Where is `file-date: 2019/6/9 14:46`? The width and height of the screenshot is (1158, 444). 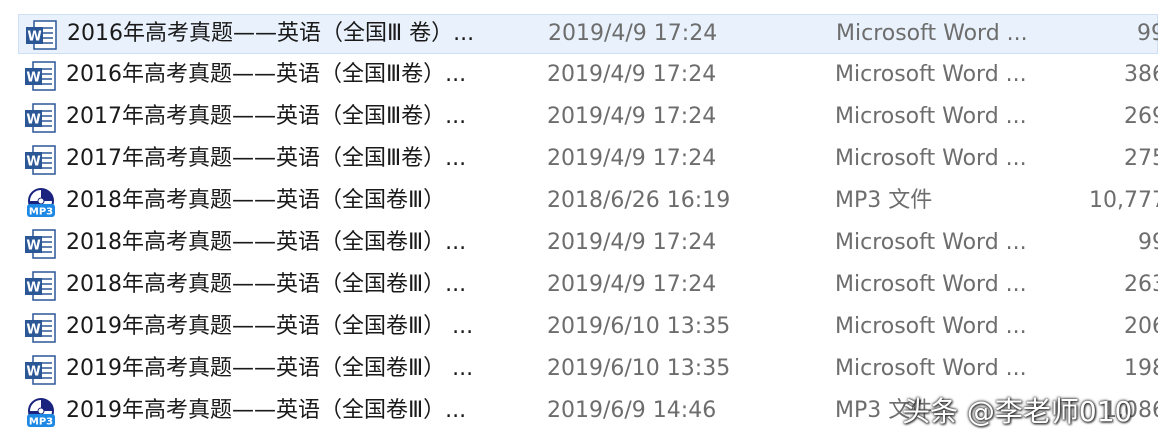
file-date: 2019/6/9 14:46 is located at coordinates (632, 410).